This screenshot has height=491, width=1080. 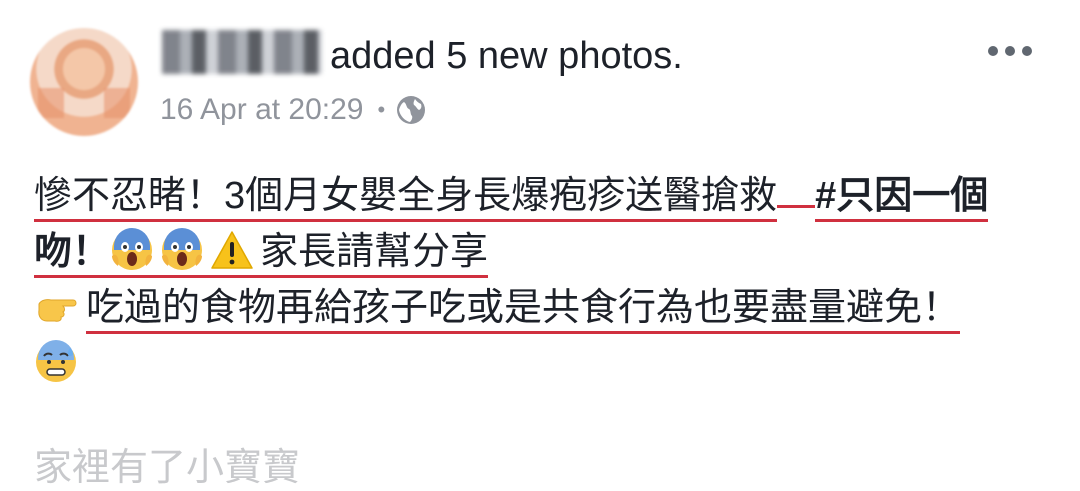 I want to click on pointing-right-emoji, so click(x=57, y=310).